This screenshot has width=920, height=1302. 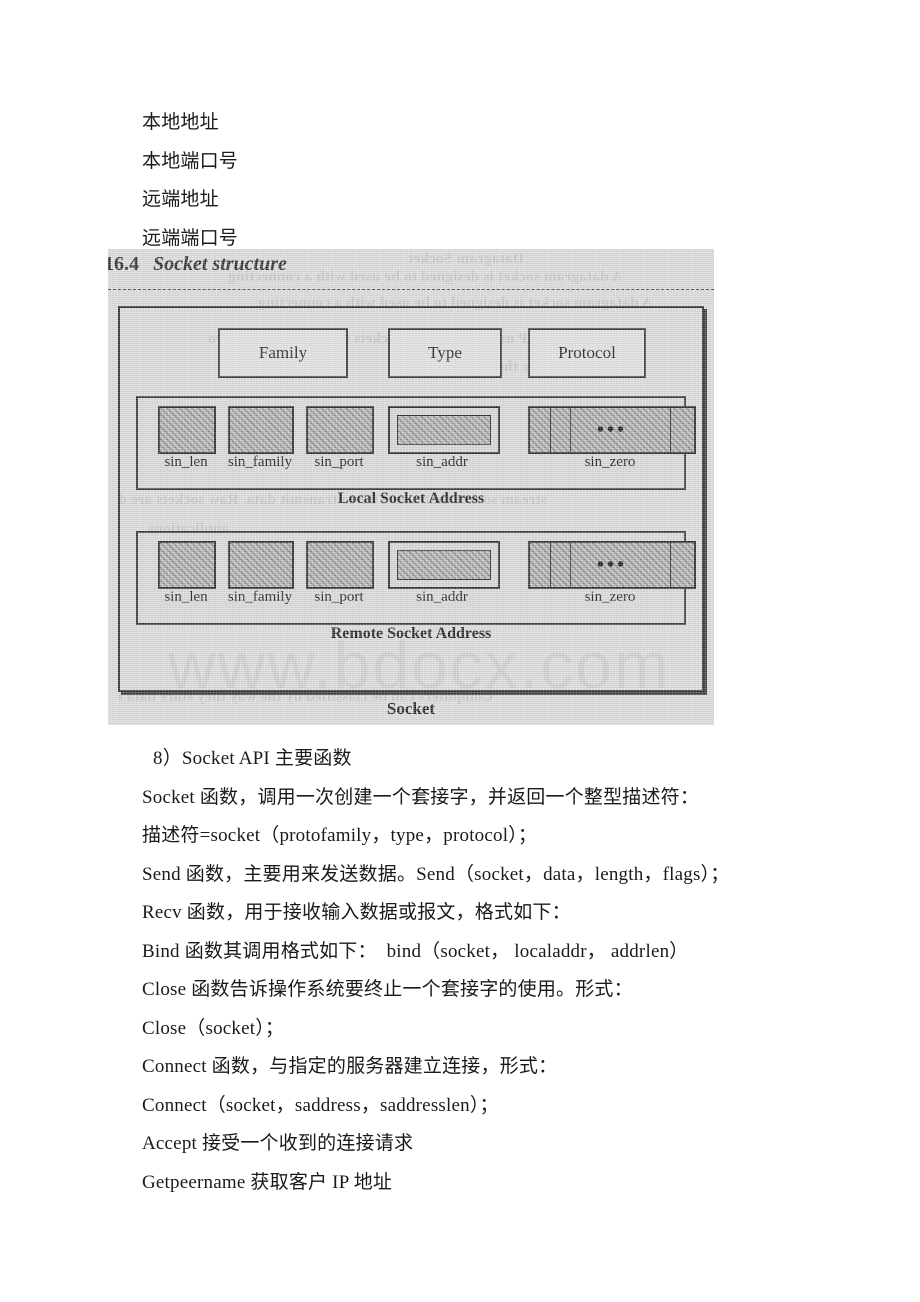 I want to click on text-line: 远端地址, so click(x=180, y=199).